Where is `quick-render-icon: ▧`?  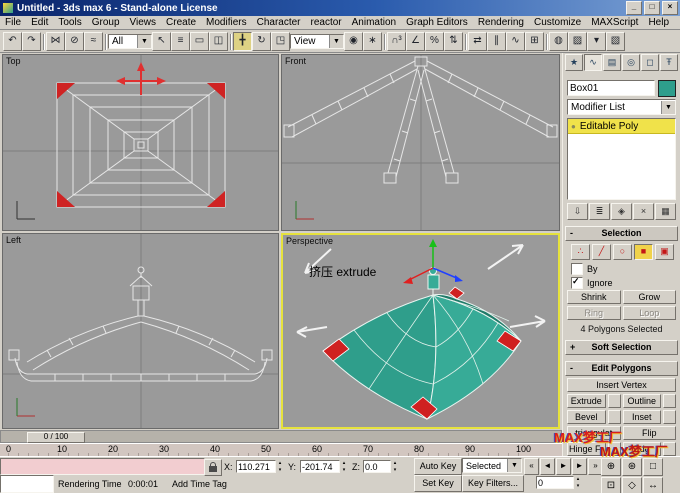
quick-render-icon: ▧ is located at coordinates (615, 41).